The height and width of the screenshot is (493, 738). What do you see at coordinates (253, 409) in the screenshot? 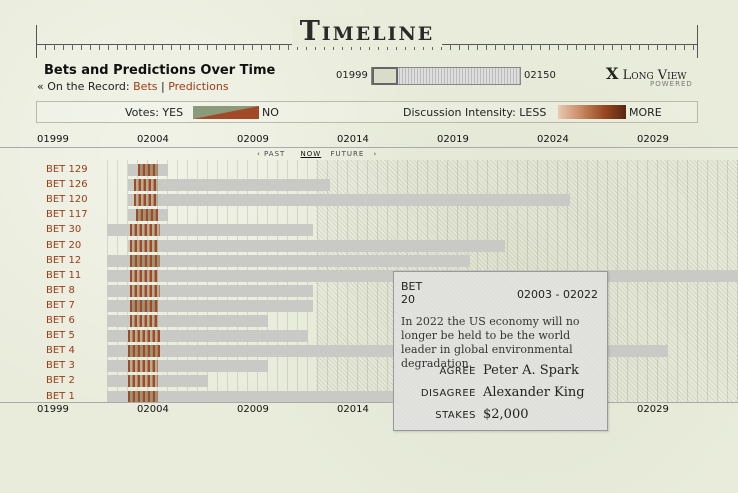
I see `axis-bottom-year: 02009` at bounding box center [253, 409].